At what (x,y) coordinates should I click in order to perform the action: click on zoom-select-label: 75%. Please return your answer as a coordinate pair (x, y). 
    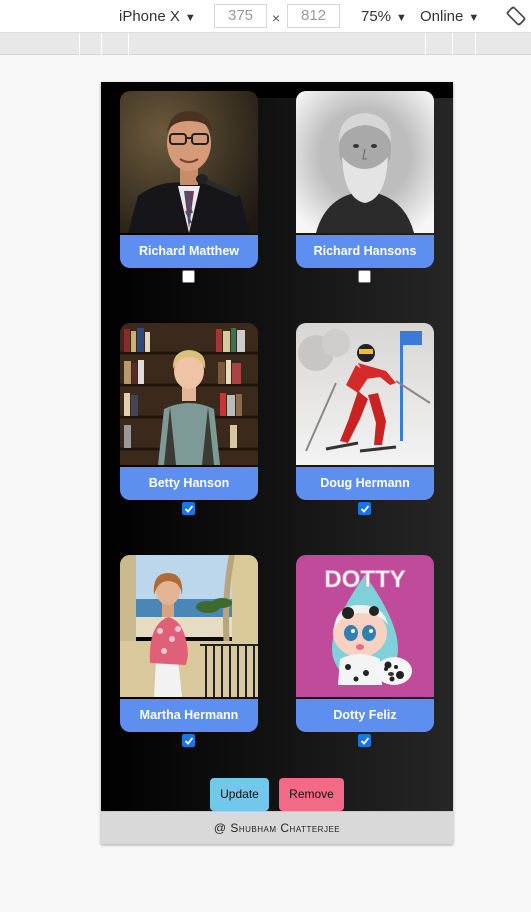
    Looking at the image, I should click on (376, 16).